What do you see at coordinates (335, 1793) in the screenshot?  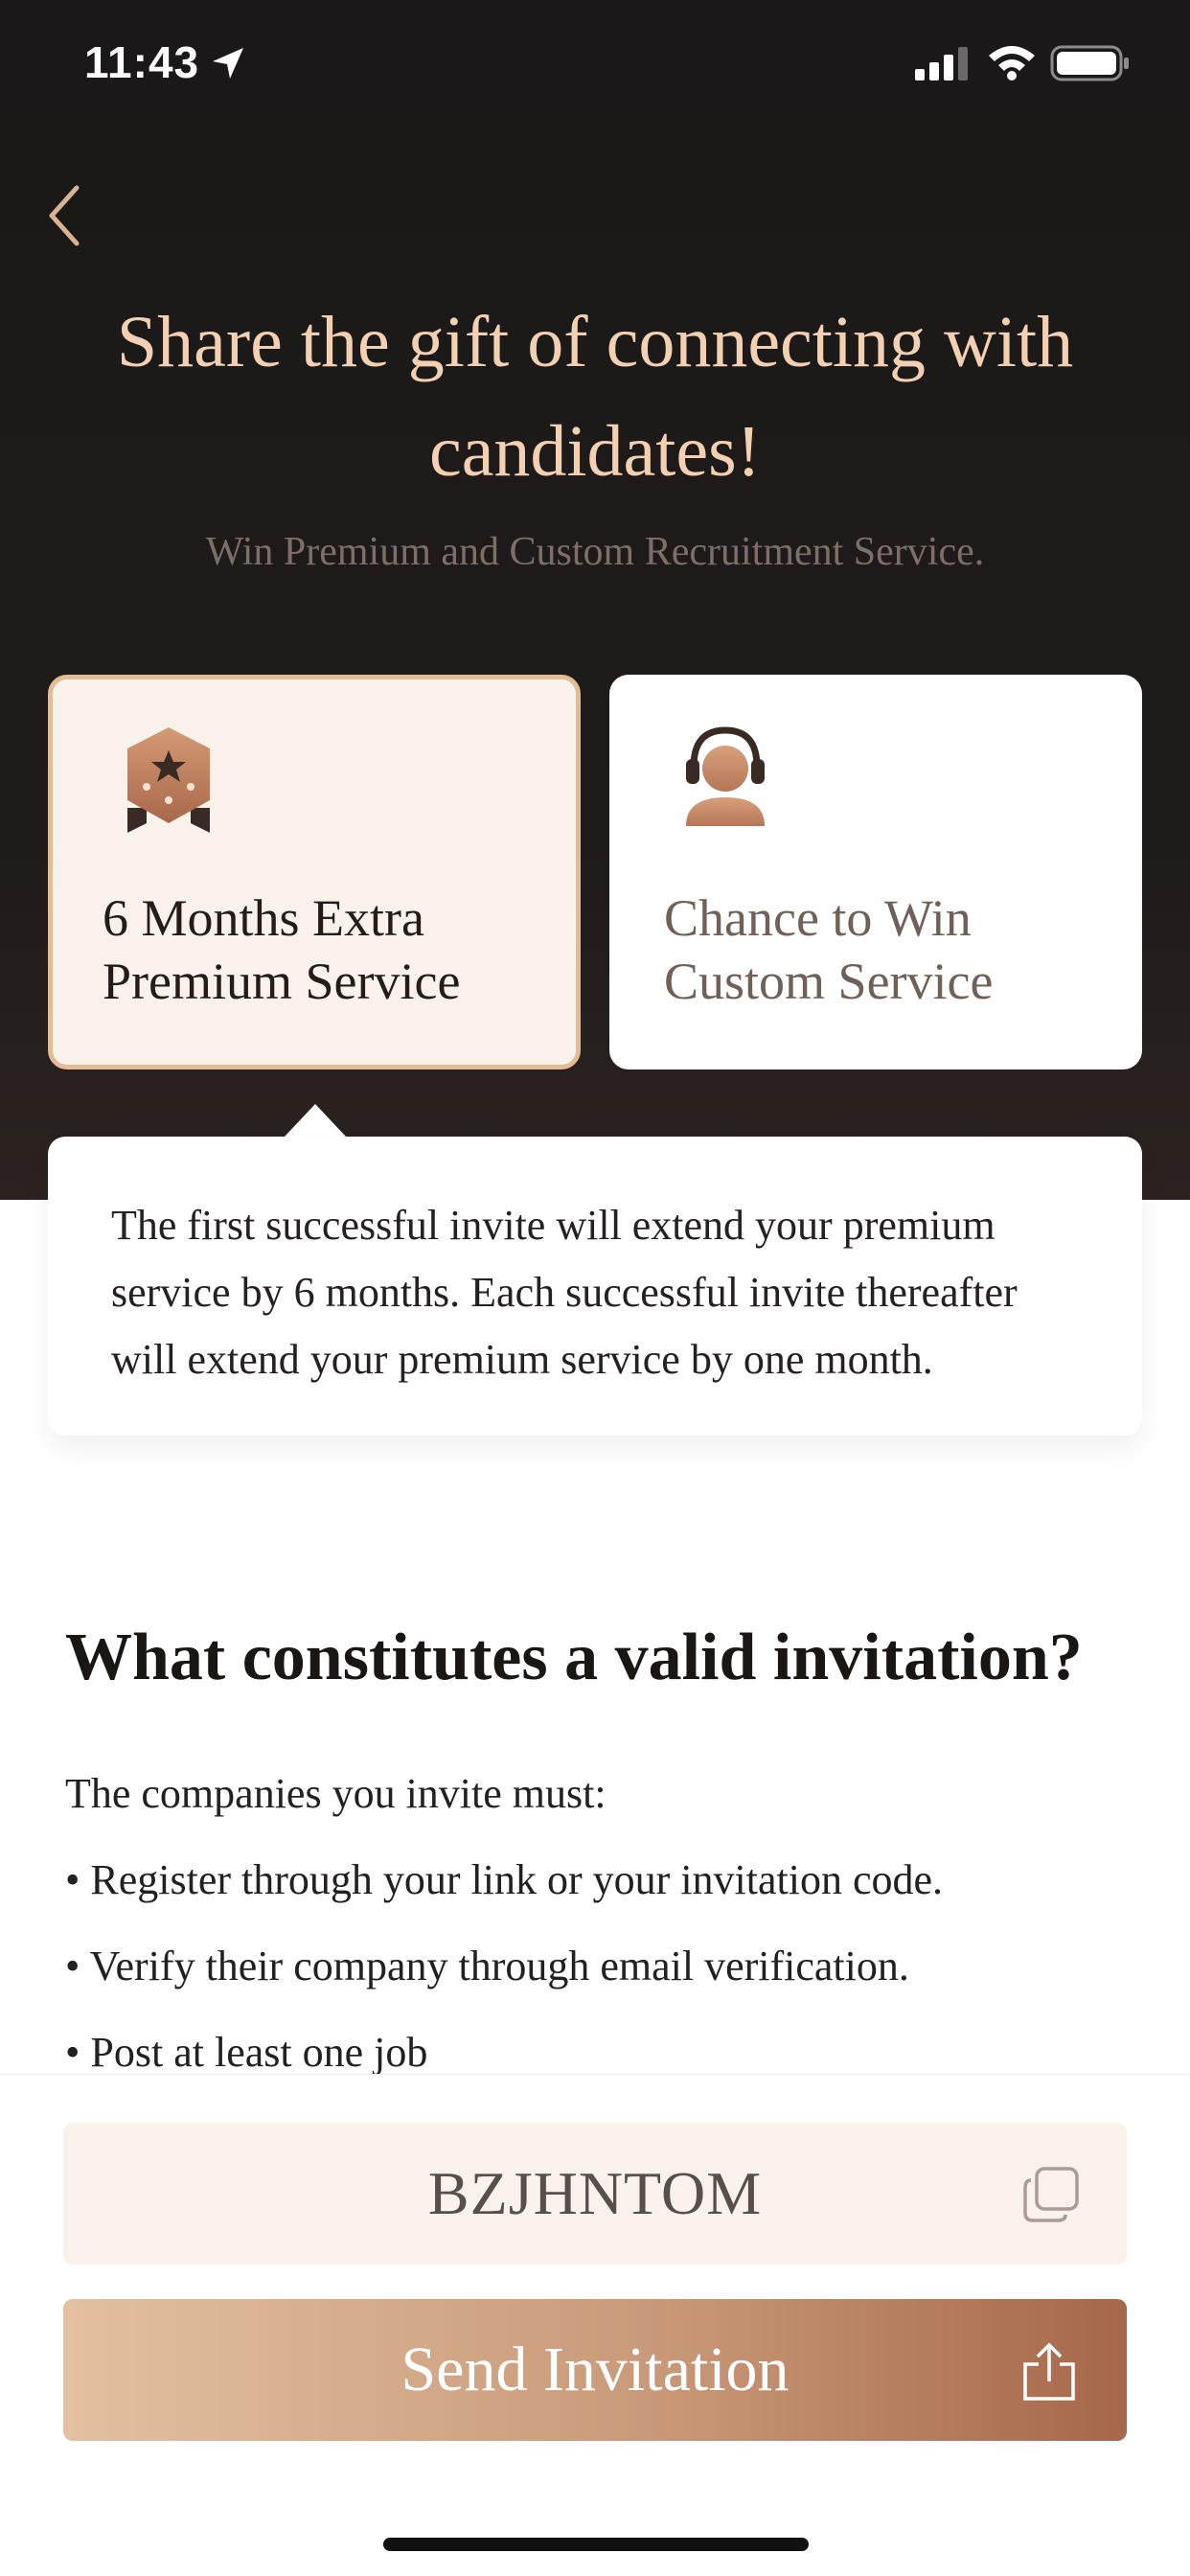 I see `validity-intro: The companies you invite must:` at bounding box center [335, 1793].